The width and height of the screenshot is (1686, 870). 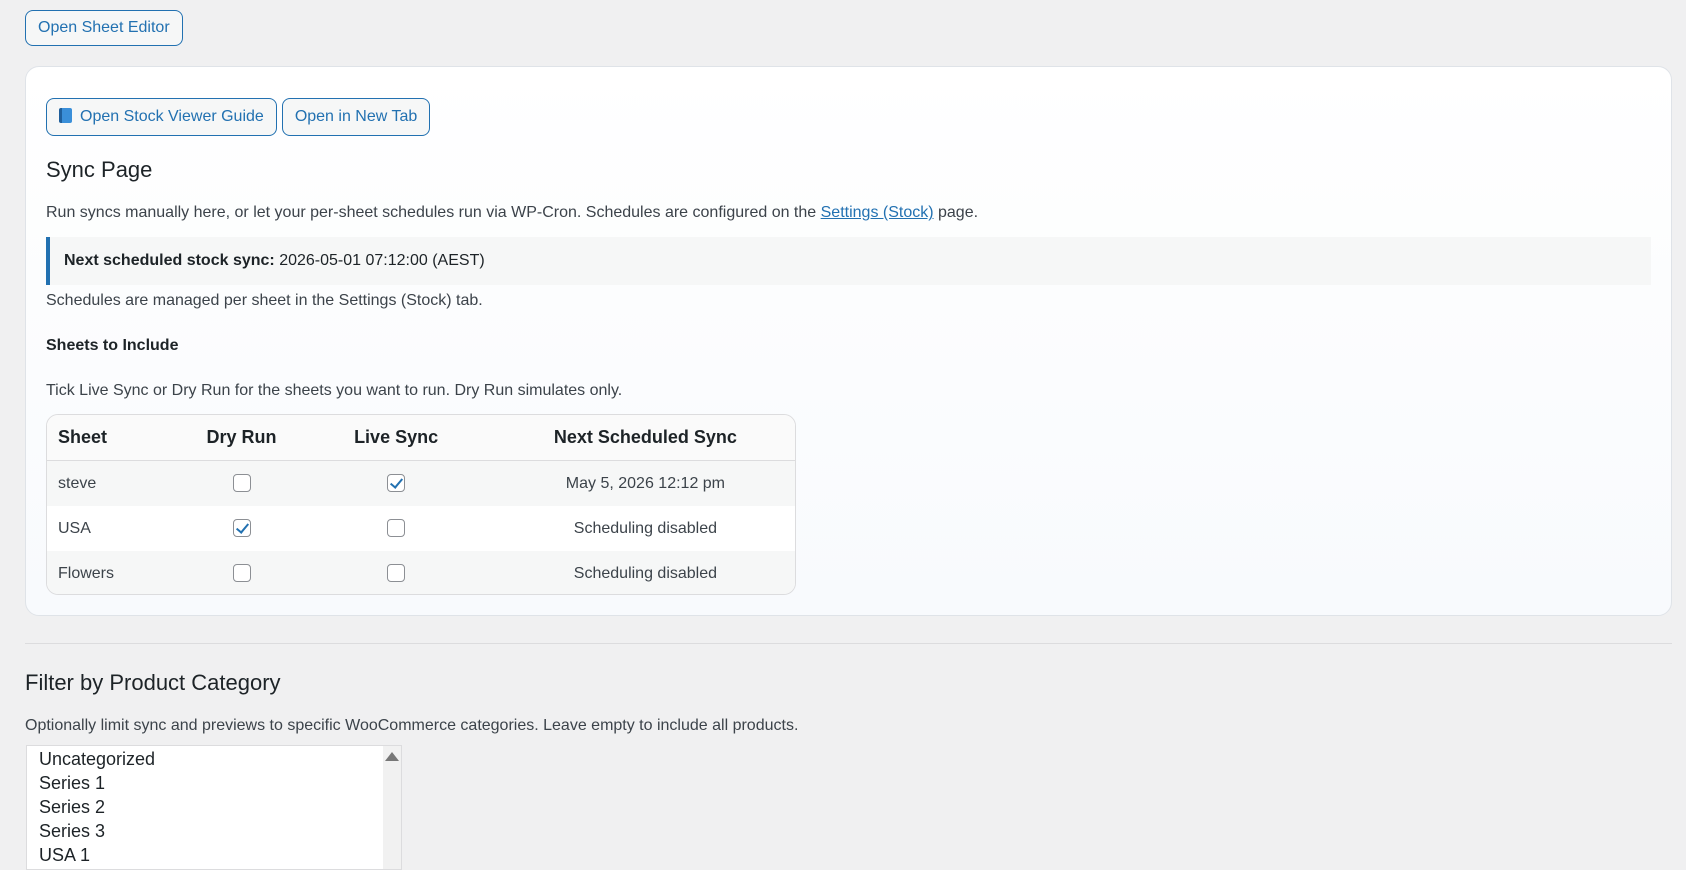 What do you see at coordinates (956, 212) in the screenshot?
I see `description-suffix: page.` at bounding box center [956, 212].